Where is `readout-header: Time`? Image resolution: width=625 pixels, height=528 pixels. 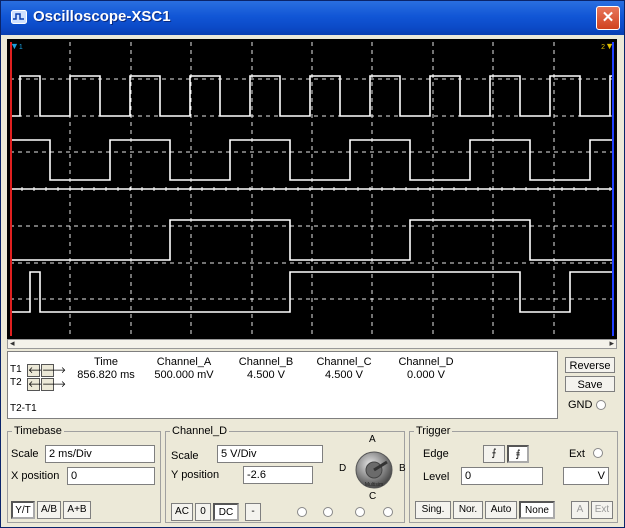
readout-header: Time is located at coordinates (106, 362).